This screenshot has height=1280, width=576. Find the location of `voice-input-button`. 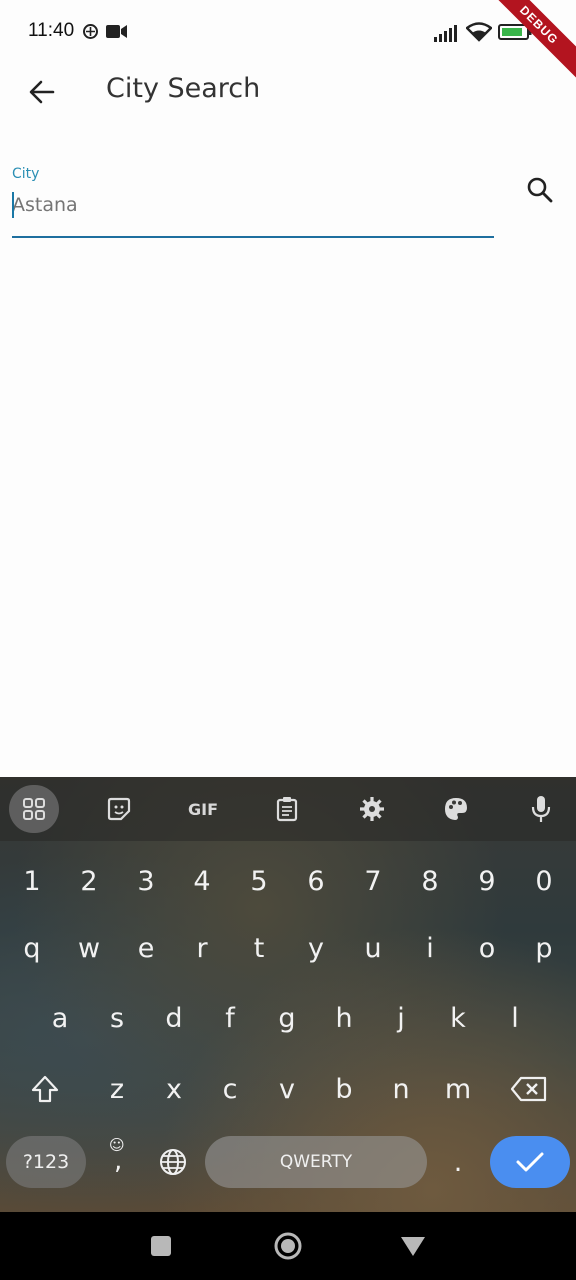

voice-input-button is located at coordinates (541, 809).